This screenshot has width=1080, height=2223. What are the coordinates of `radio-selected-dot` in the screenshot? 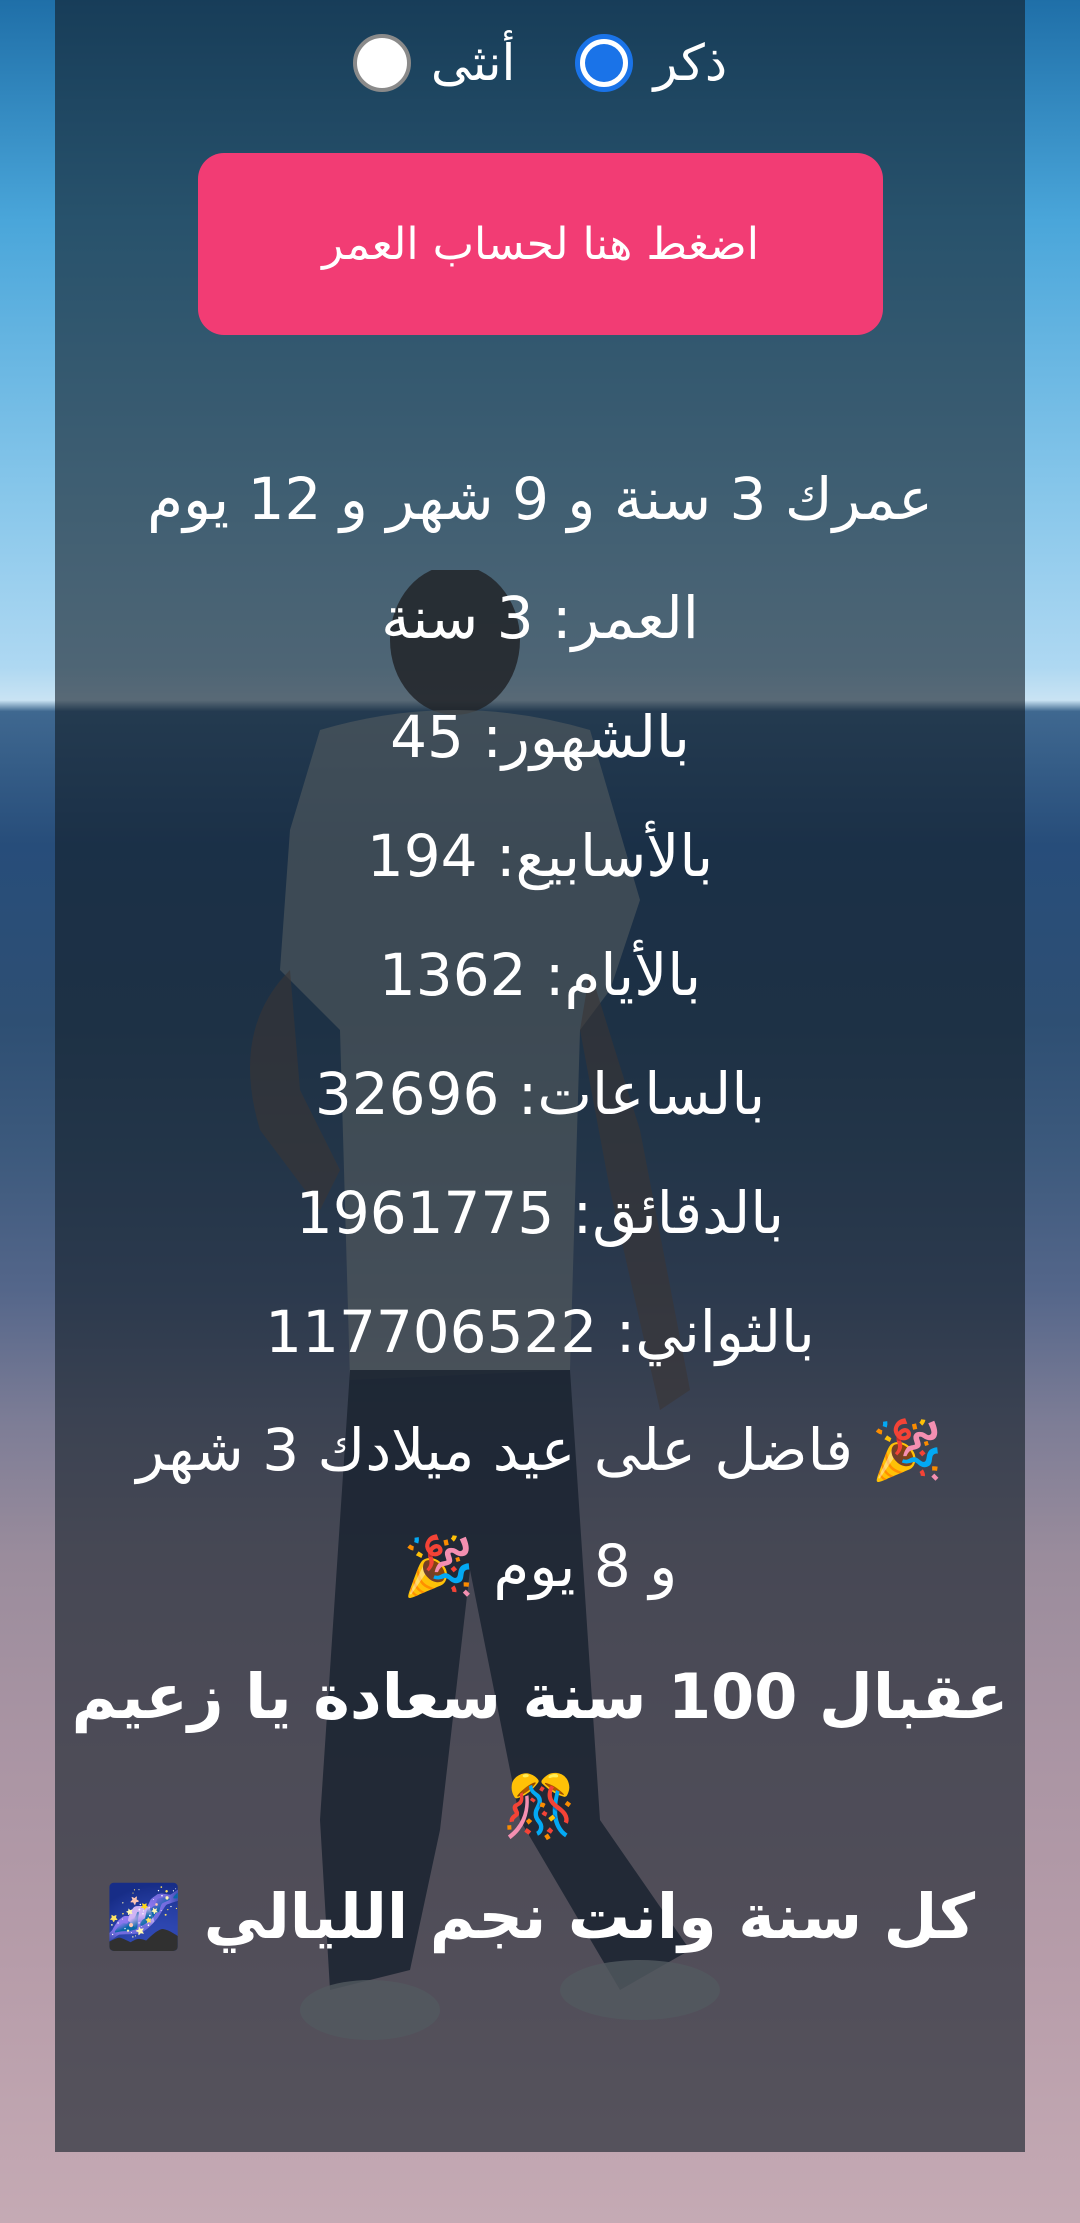 It's located at (604, 63).